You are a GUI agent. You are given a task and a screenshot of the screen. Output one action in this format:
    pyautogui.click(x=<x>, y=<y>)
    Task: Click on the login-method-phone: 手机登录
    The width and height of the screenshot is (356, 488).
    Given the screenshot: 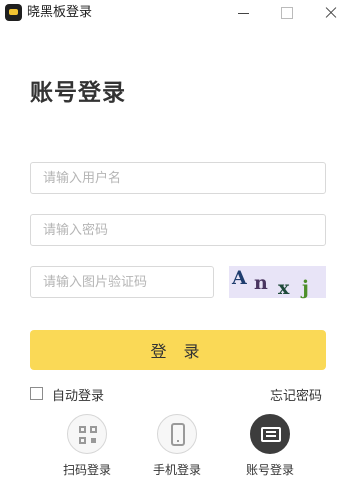 What is the action you would take?
    pyautogui.click(x=177, y=446)
    